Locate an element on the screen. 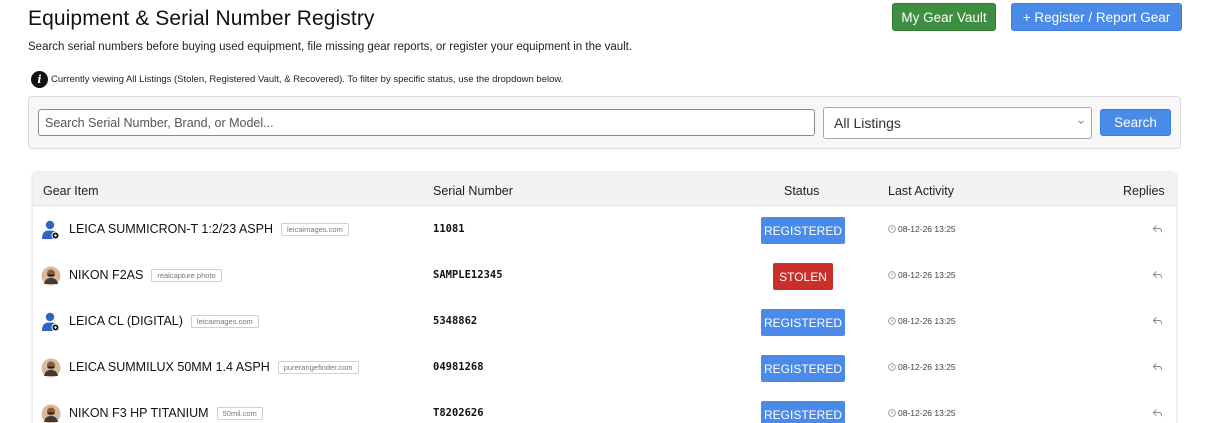  column-header-serial: Serial Number is located at coordinates (473, 191).